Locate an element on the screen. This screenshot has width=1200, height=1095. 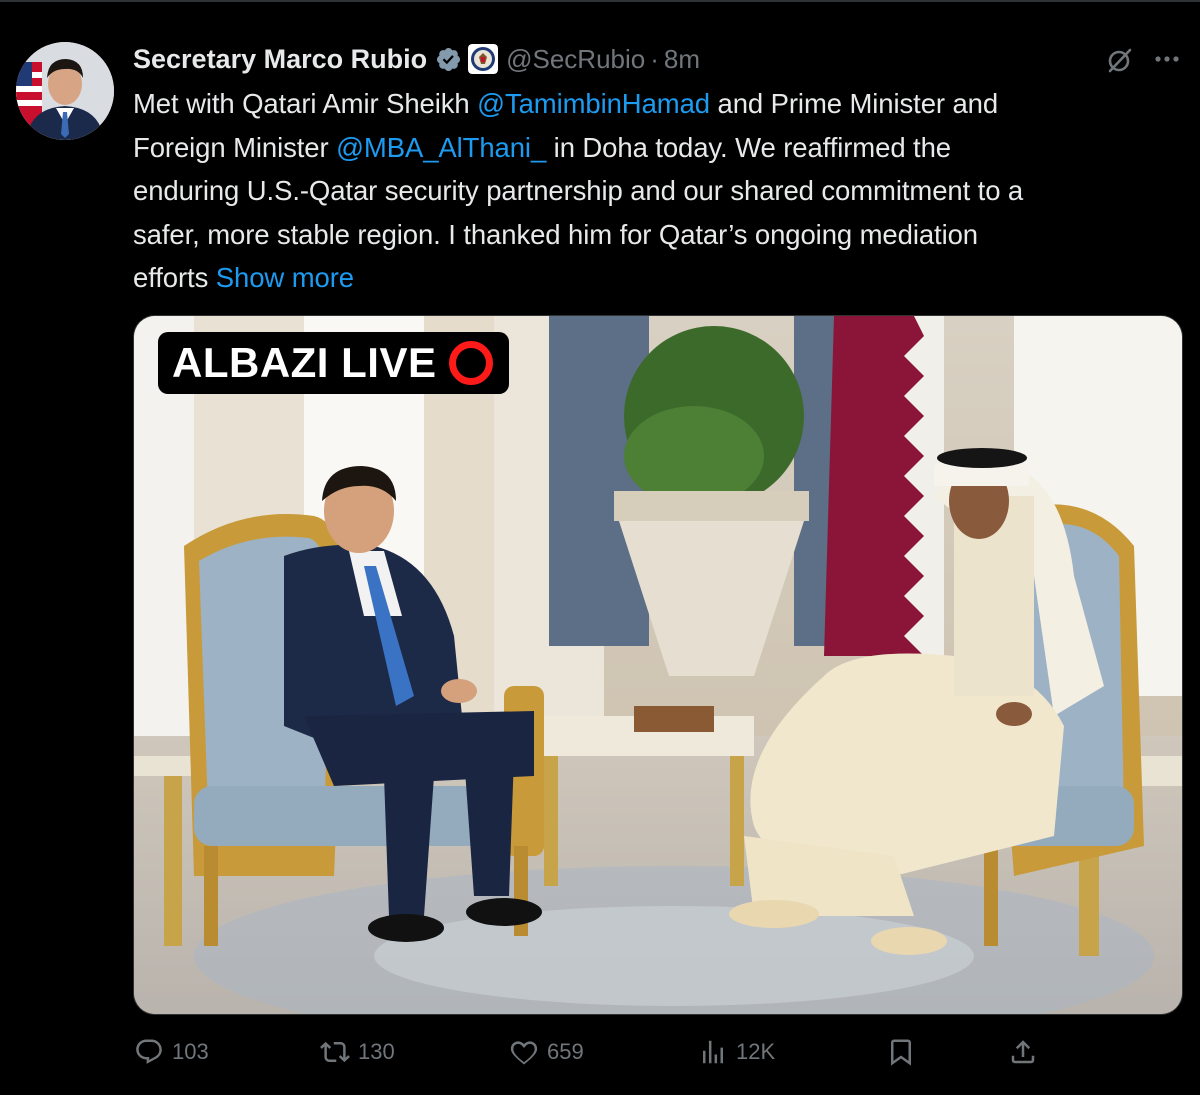
mention-link: @MBA_AlThani_ is located at coordinates (441, 147).